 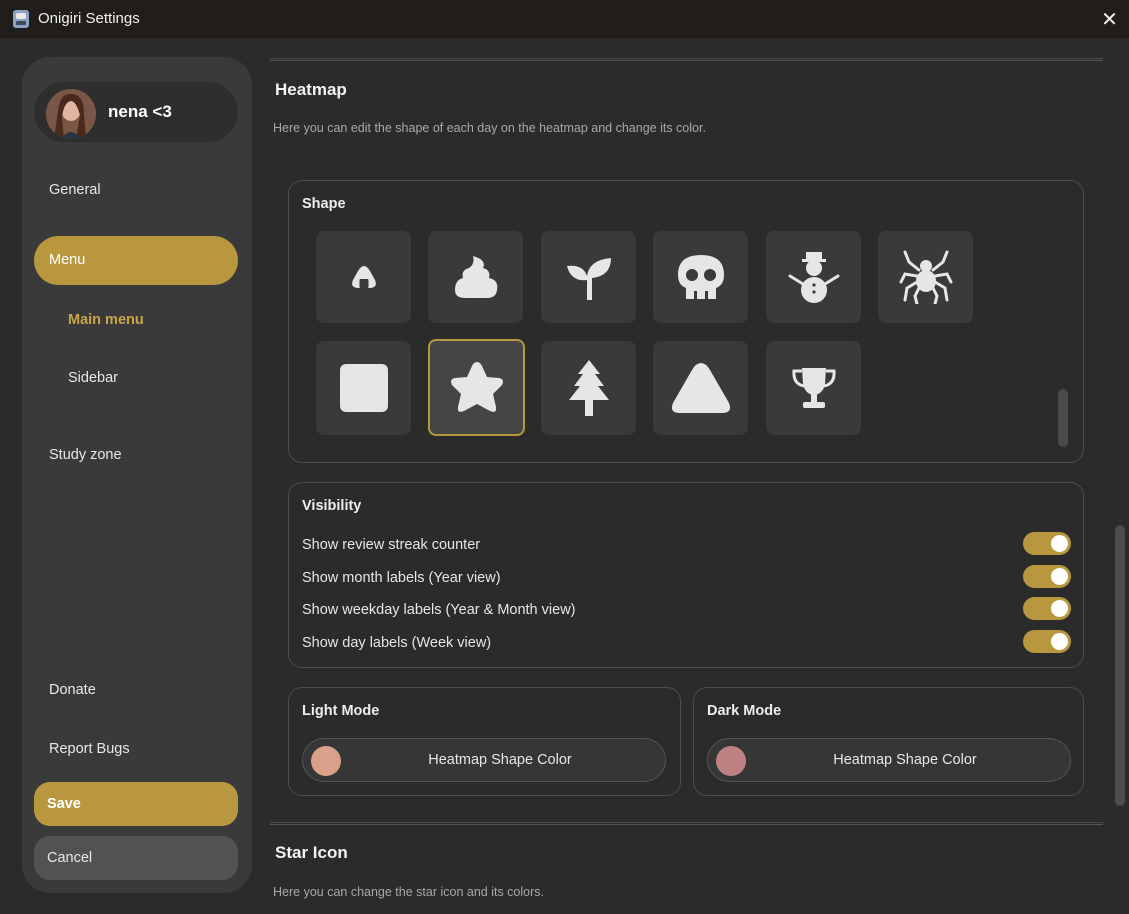 I want to click on toggle-label-month: Show month labels (Year view), so click(x=401, y=578).